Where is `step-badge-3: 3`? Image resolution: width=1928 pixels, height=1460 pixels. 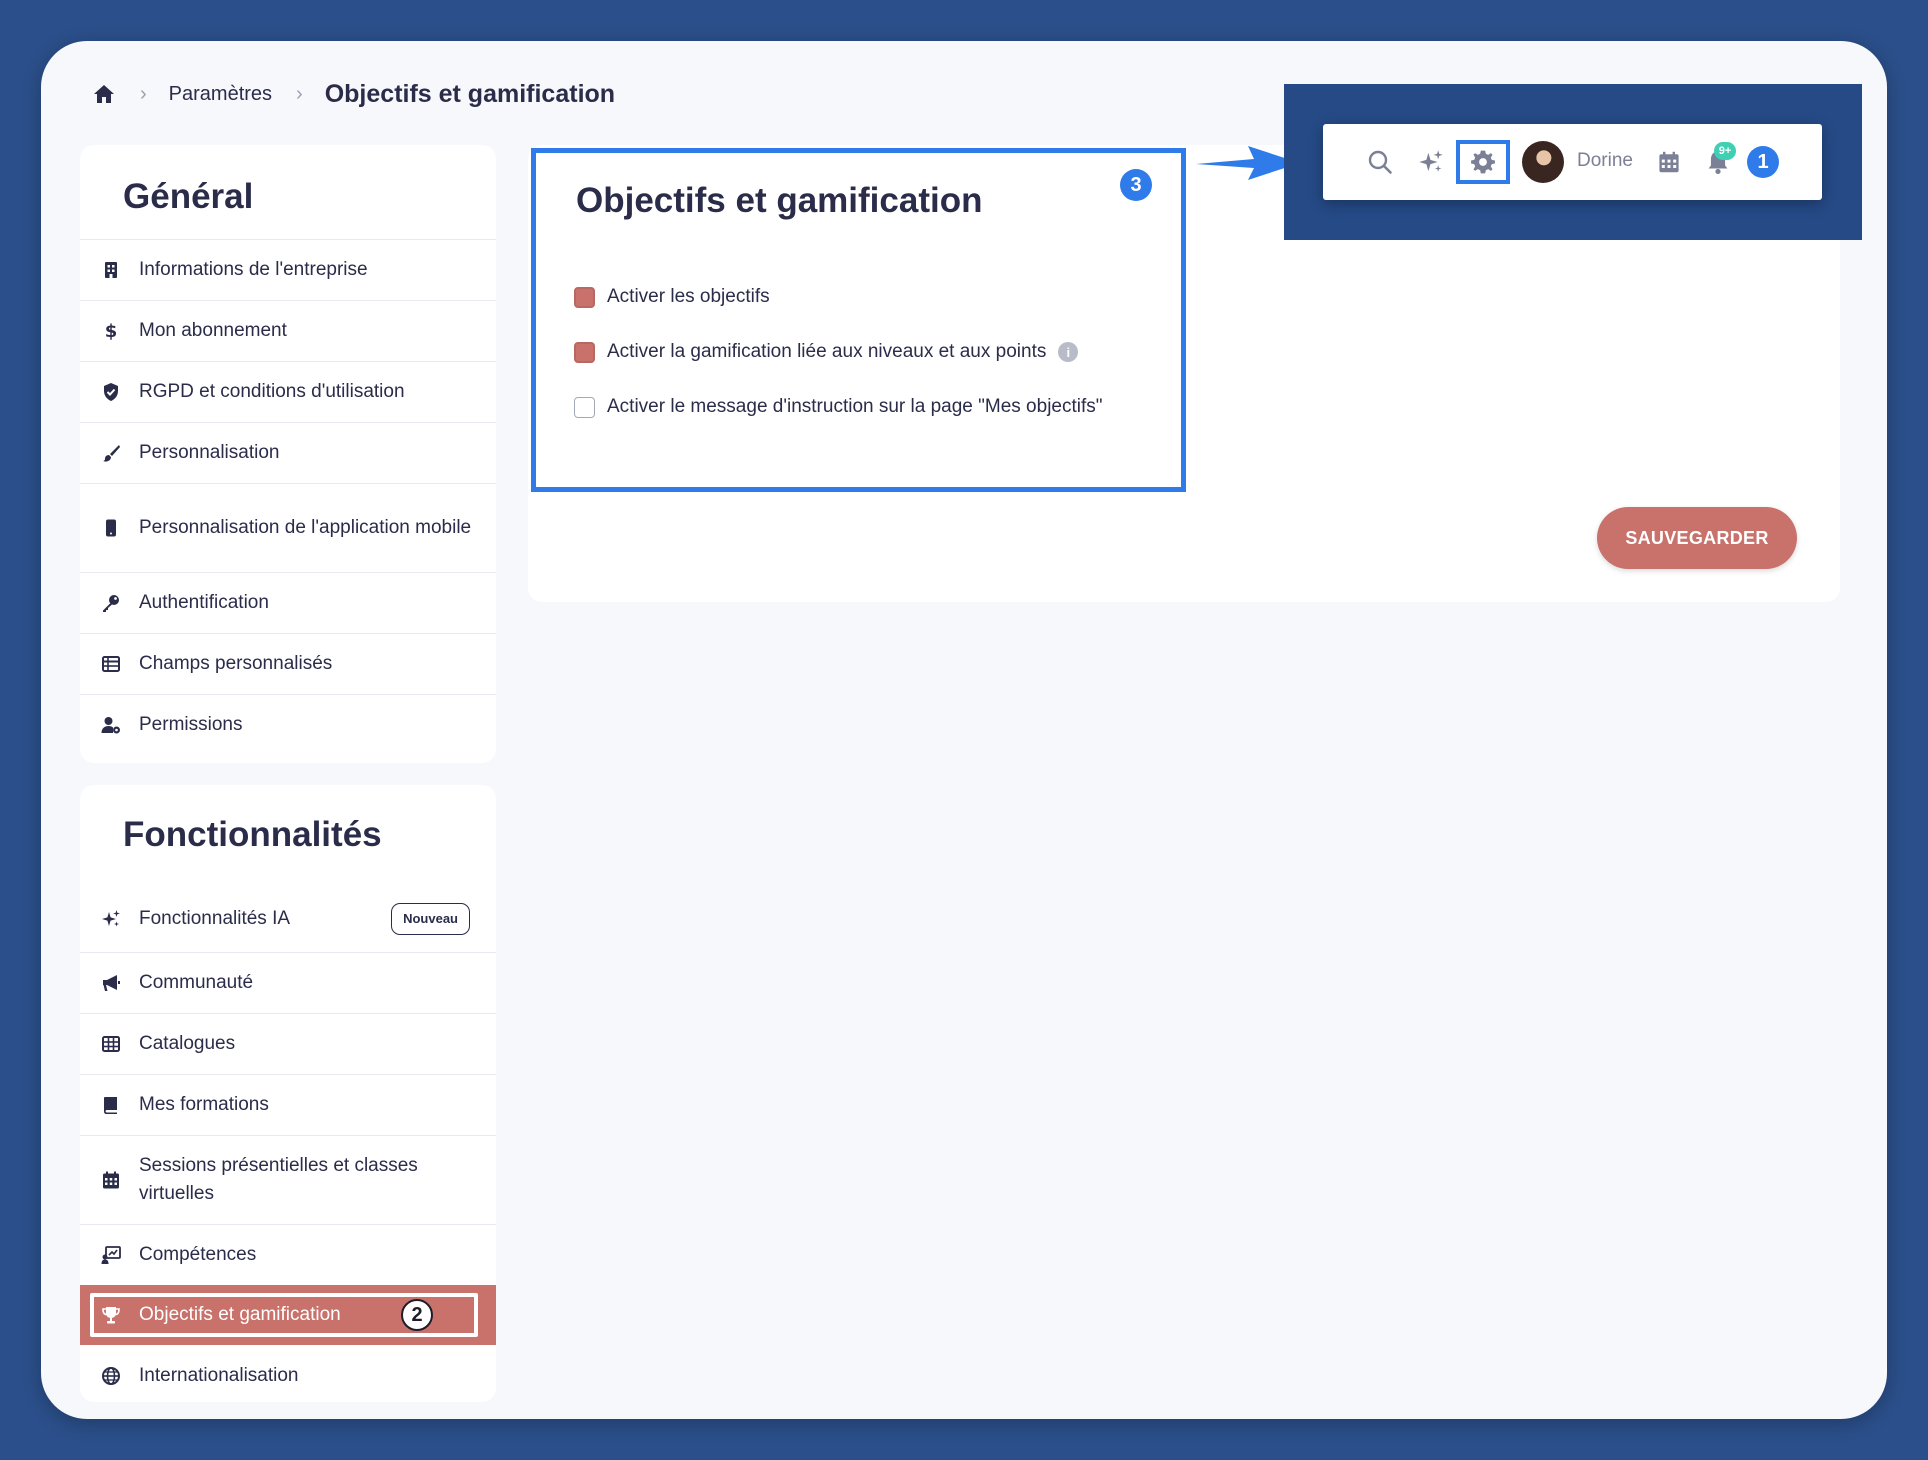 step-badge-3: 3 is located at coordinates (1136, 185).